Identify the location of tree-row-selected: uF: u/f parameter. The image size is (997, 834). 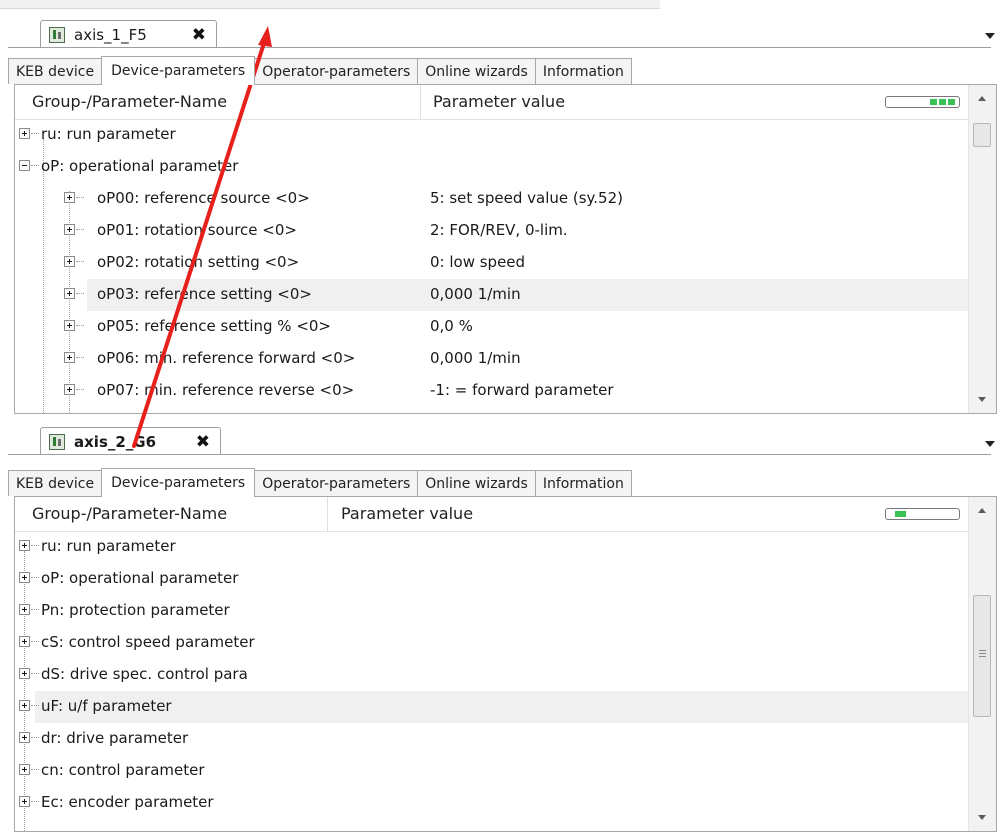
(493, 707).